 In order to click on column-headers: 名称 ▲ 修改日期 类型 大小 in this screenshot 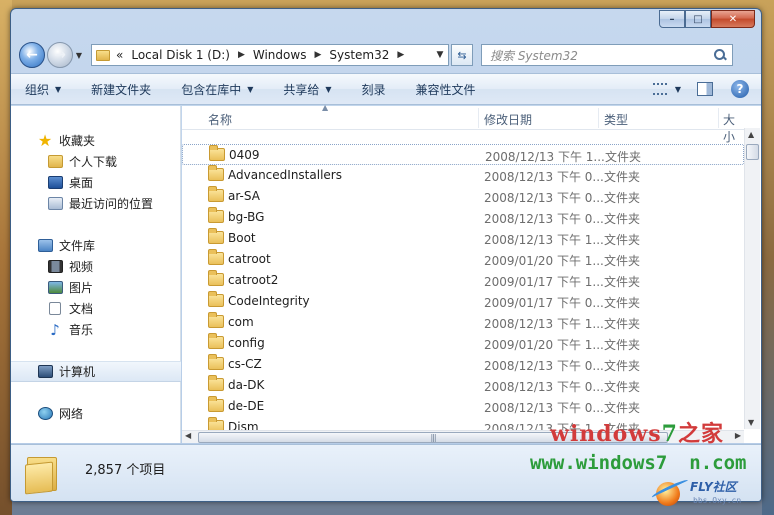, I will do `click(463, 123)`.